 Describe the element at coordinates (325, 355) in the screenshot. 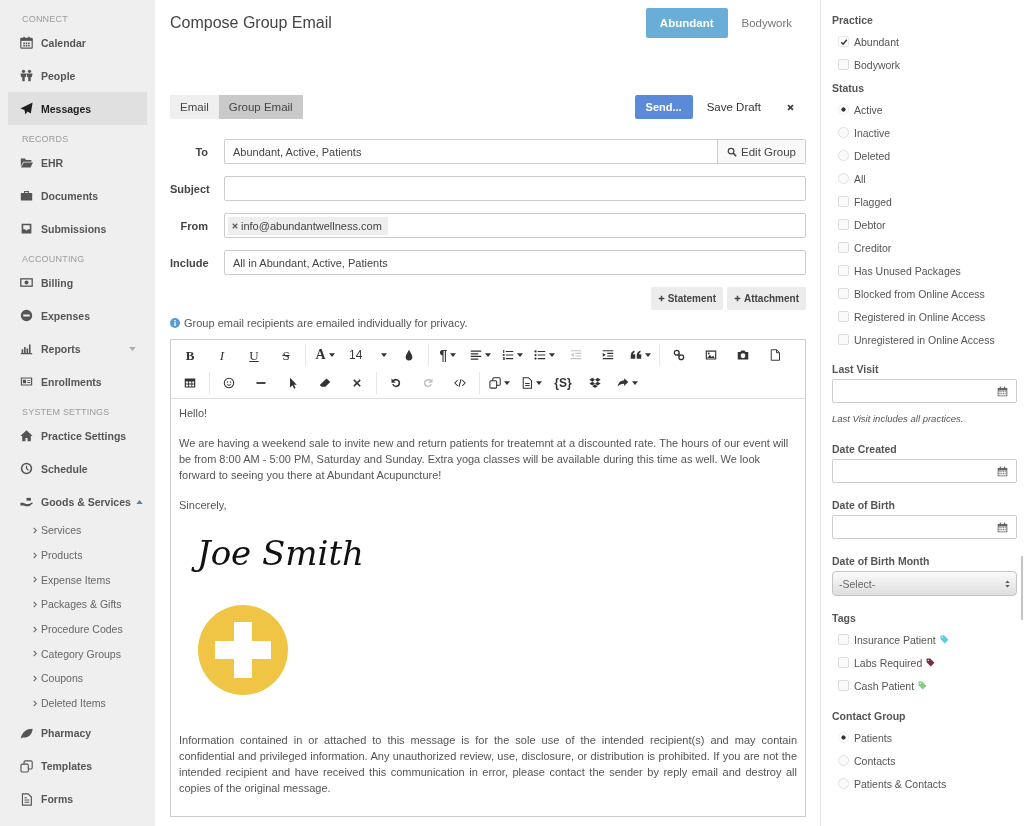

I see `font-color-button: A` at that location.